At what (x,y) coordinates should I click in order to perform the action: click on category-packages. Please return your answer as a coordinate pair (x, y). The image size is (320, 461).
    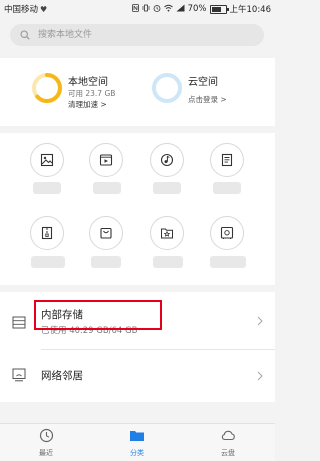
    Looking at the image, I should click on (106, 233).